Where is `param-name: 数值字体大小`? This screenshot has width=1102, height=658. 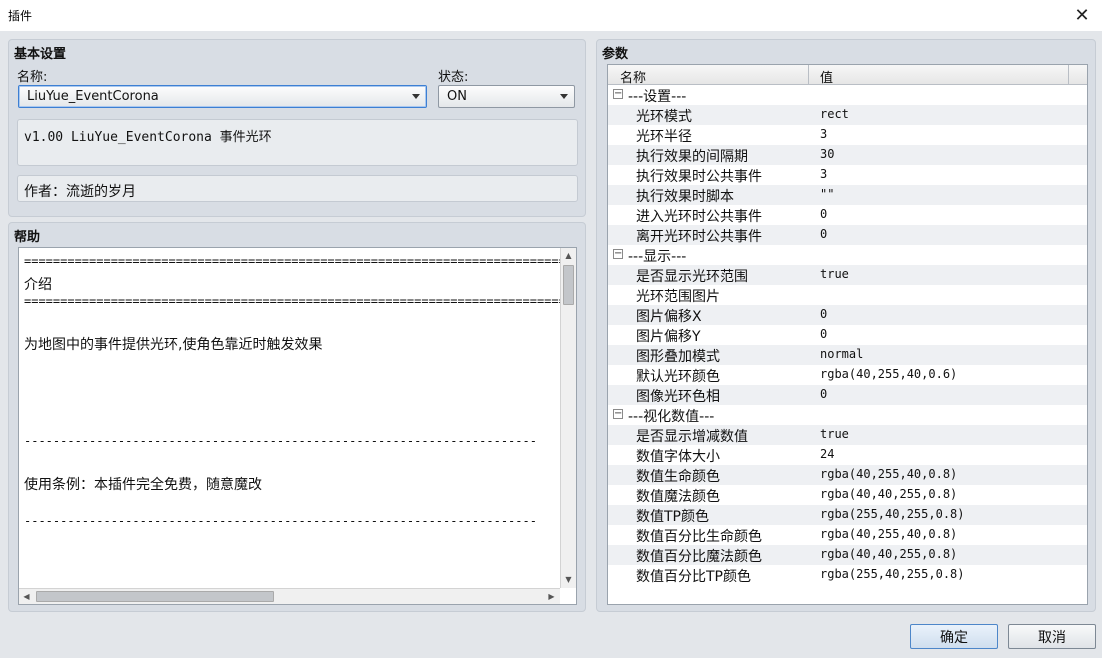 param-name: 数值字体大小 is located at coordinates (678, 457).